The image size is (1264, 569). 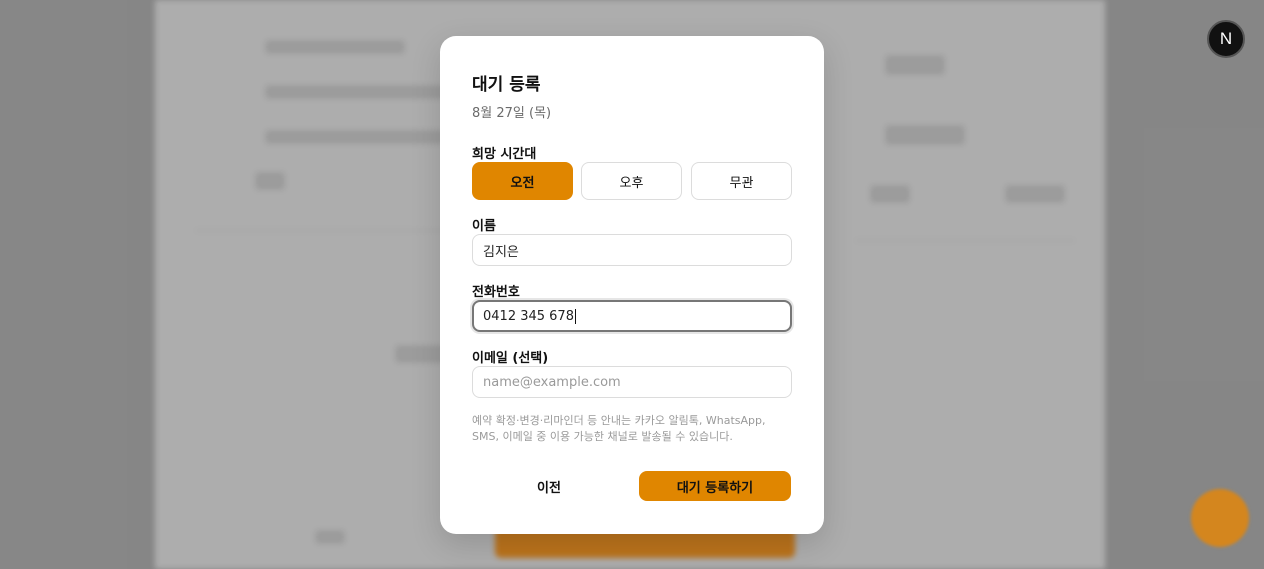 I want to click on name-label: 이름, so click(x=484, y=226).